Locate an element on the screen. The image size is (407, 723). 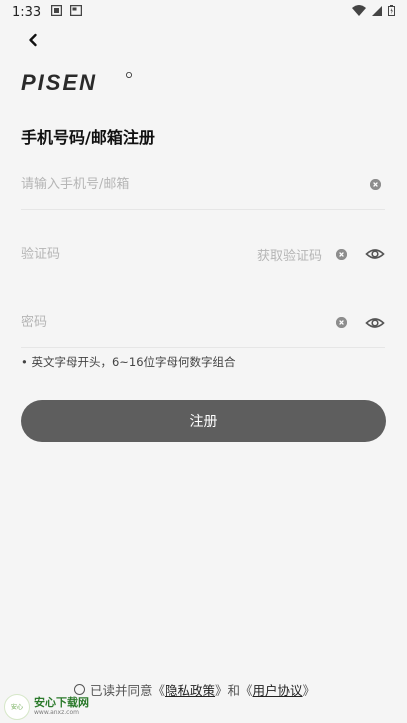
watermark: 安心 安心下载网 www.anxz.com is located at coordinates (52, 706).